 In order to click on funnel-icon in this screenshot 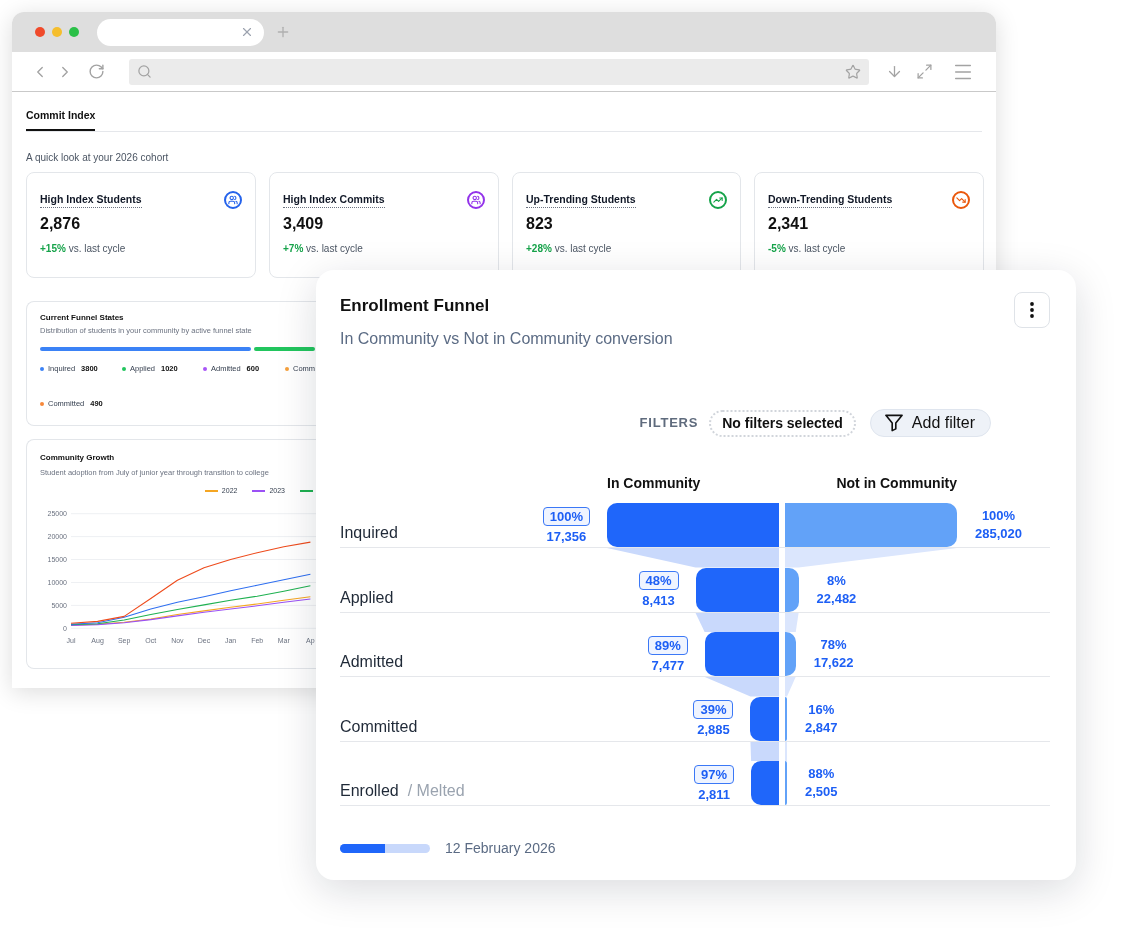, I will do `click(893, 423)`.